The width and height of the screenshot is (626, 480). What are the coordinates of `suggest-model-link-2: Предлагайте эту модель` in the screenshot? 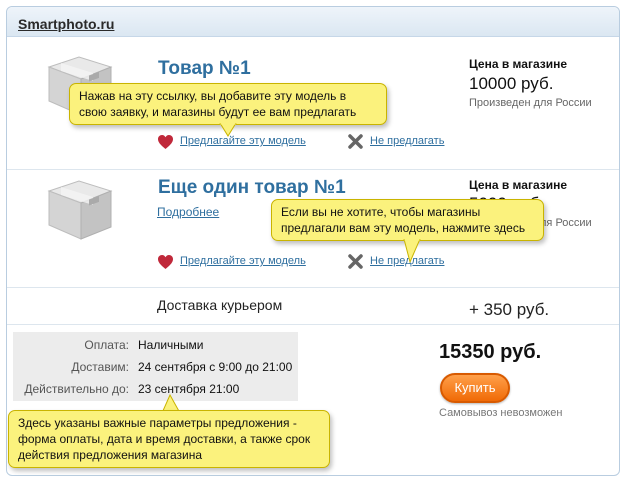 It's located at (243, 261).